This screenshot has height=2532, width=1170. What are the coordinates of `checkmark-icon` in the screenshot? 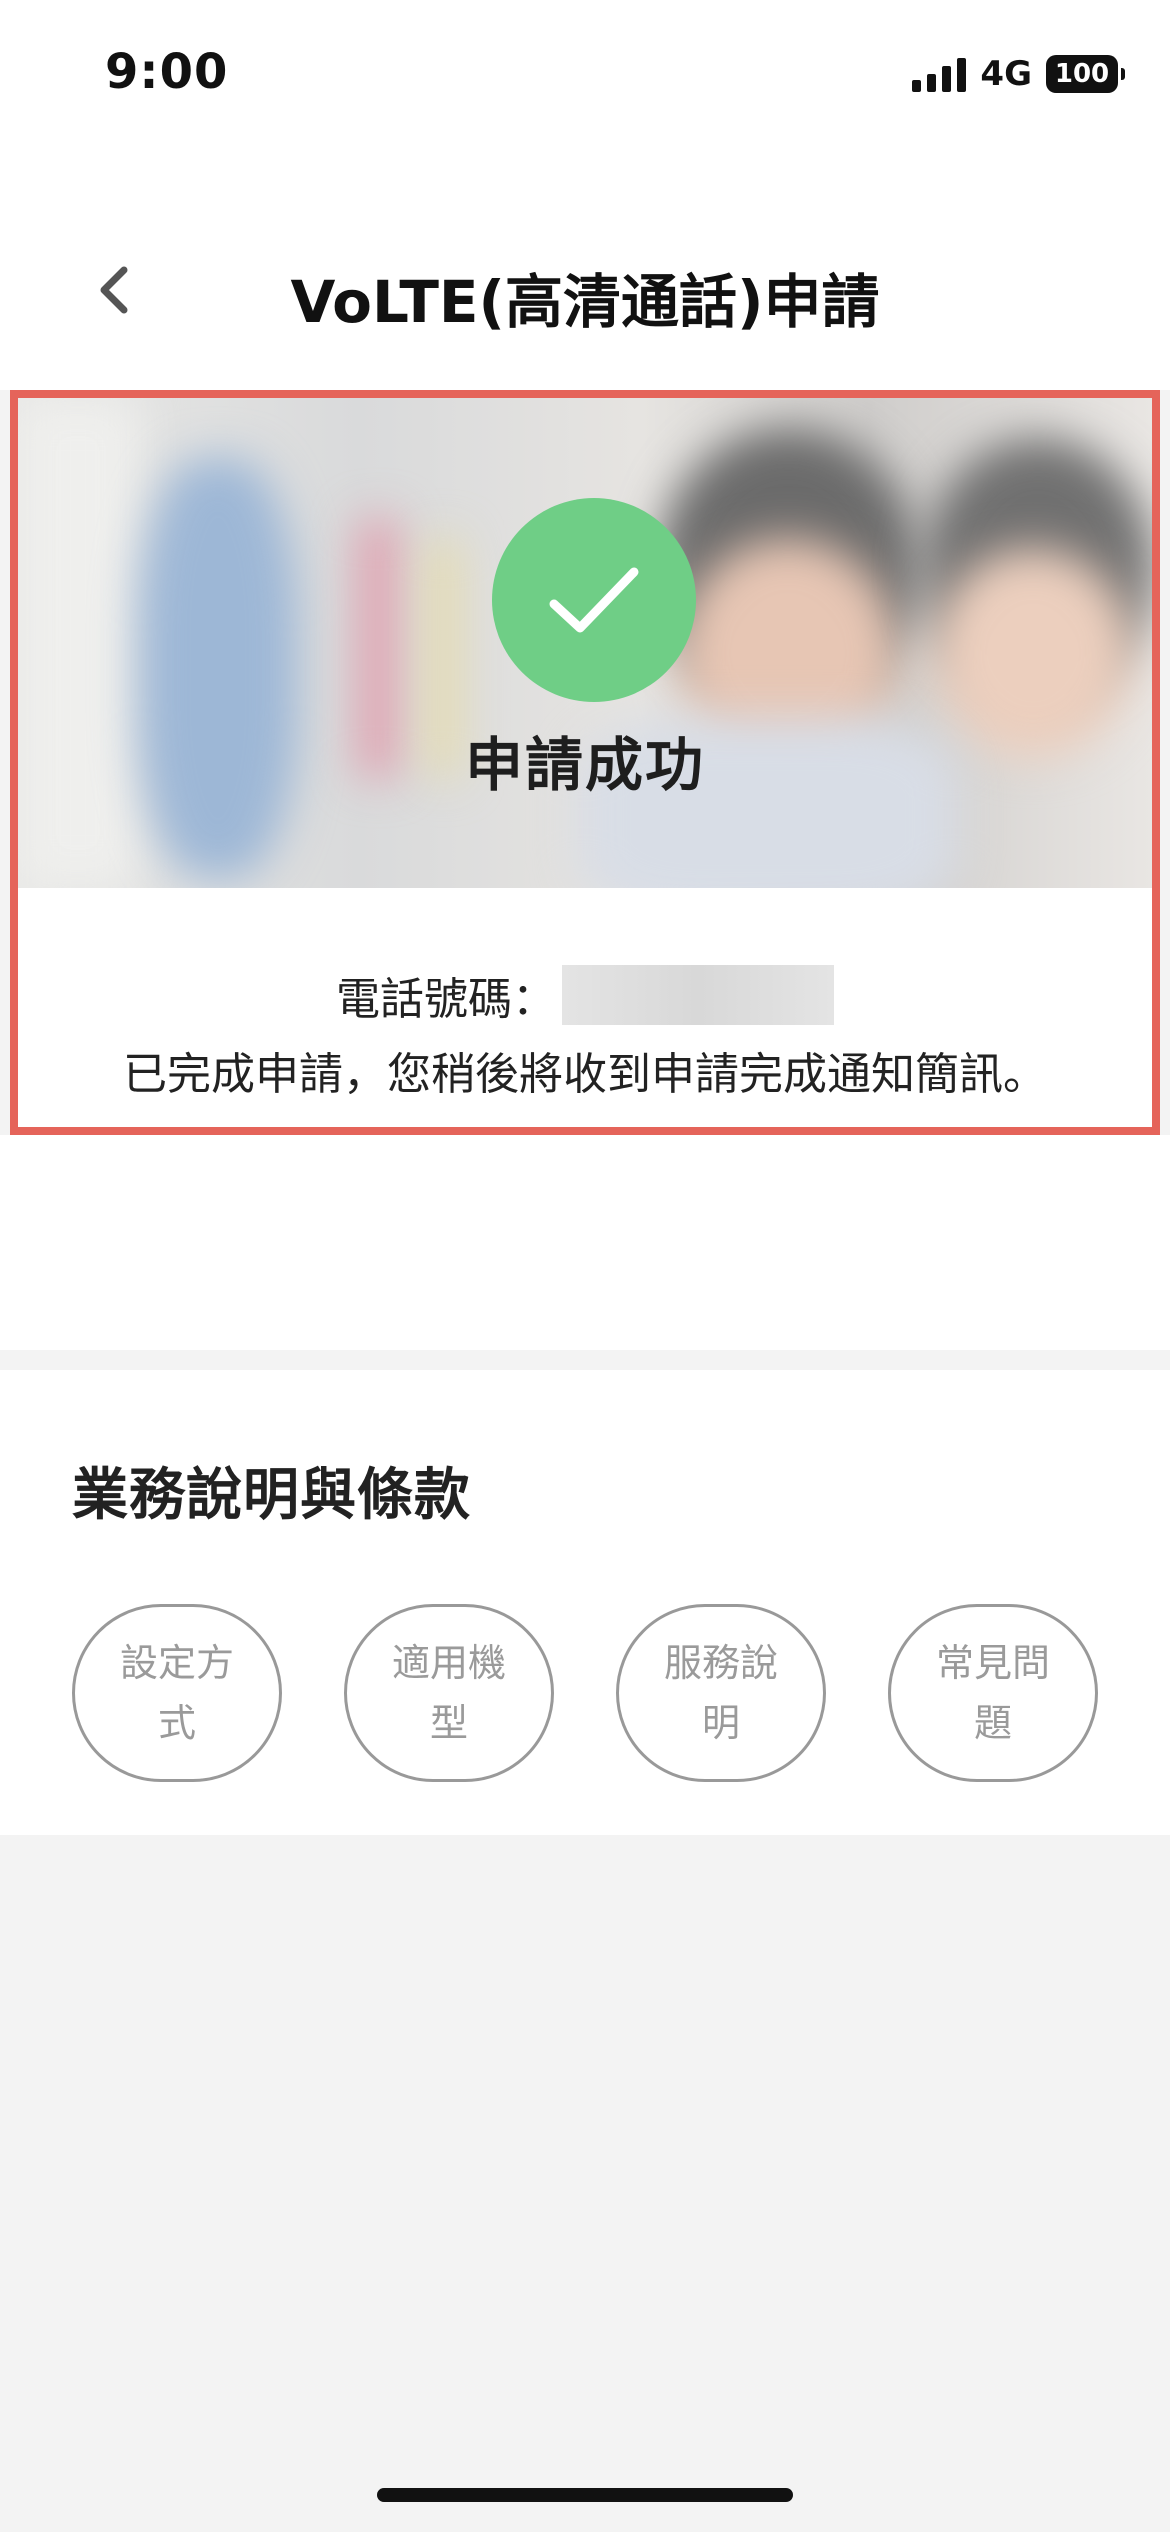 It's located at (594, 600).